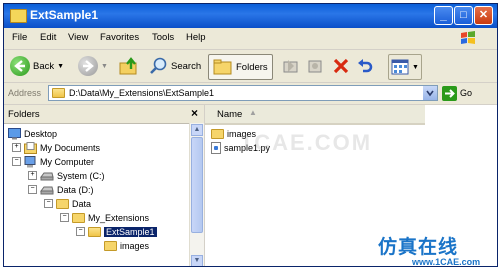 This screenshot has height=273, width=502. What do you see at coordinates (400, 67) in the screenshot?
I see `views-icon` at bounding box center [400, 67].